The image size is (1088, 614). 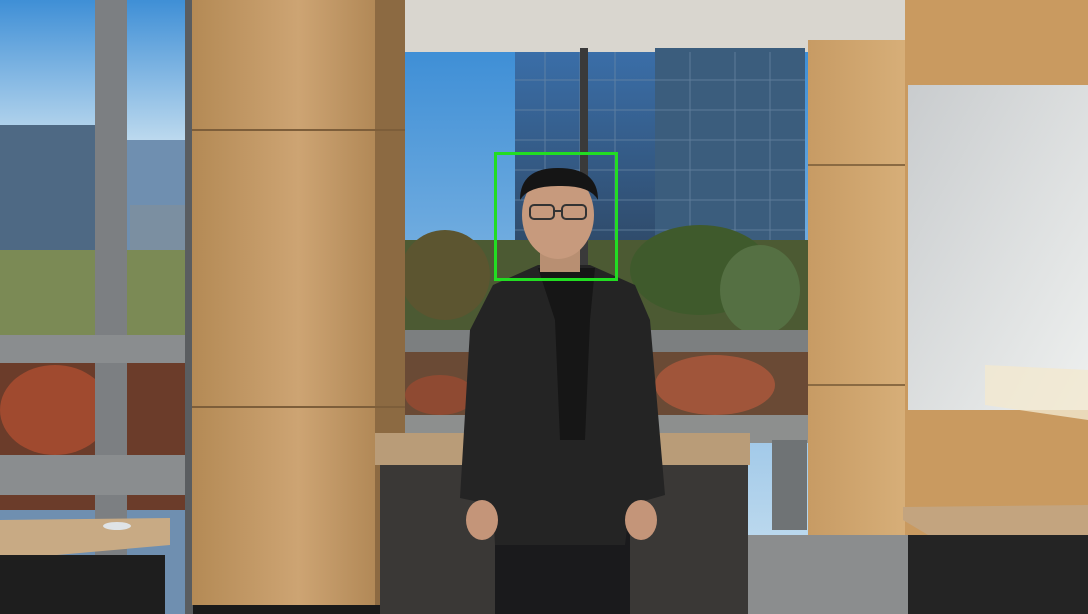 What do you see at coordinates (482, 520) in the screenshot?
I see `hand-left` at bounding box center [482, 520].